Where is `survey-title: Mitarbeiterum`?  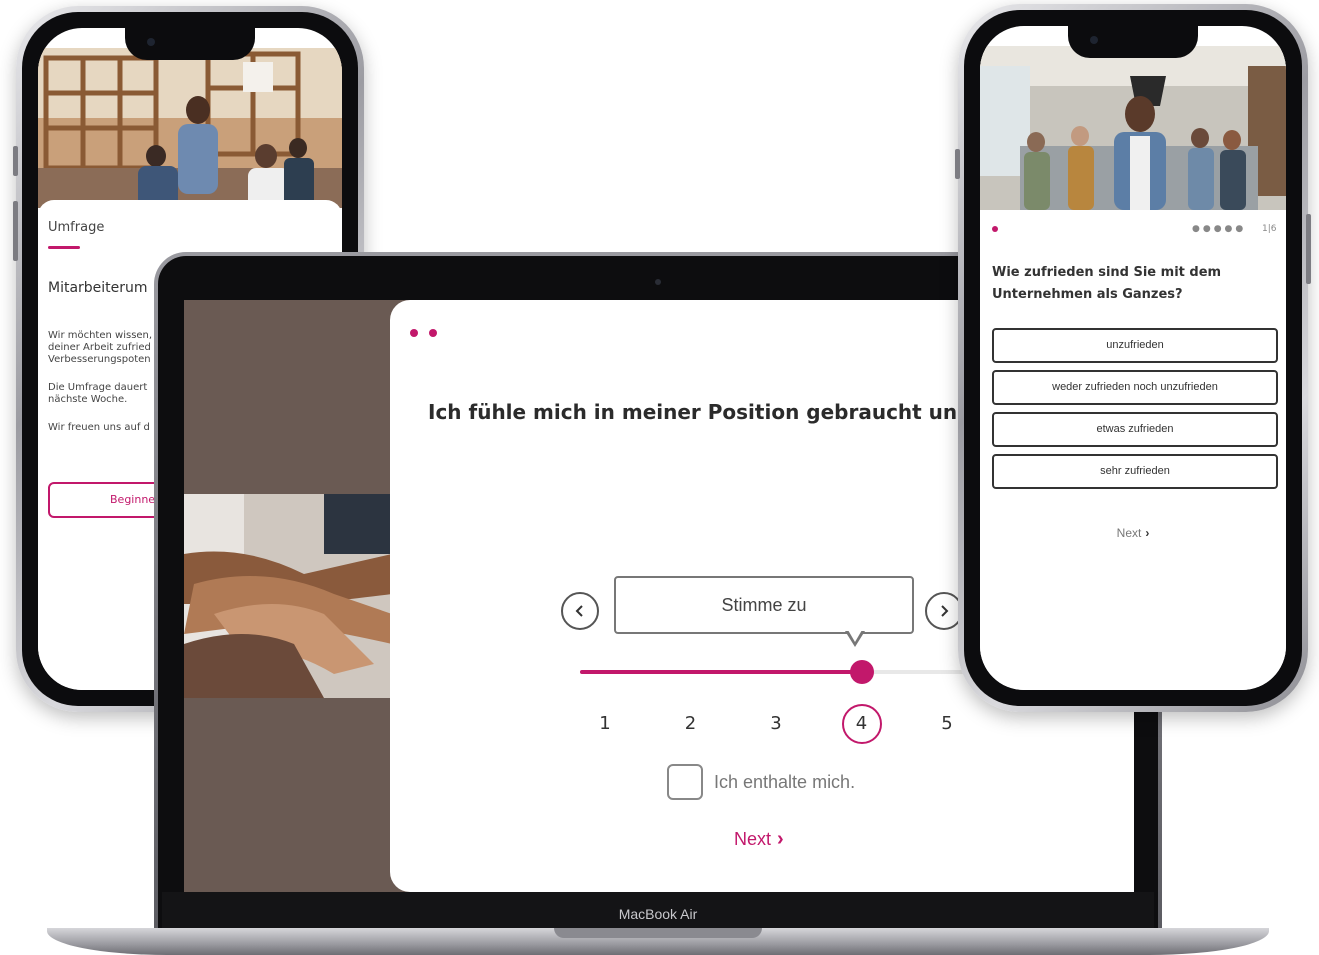 survey-title: Mitarbeiterum is located at coordinates (98, 288).